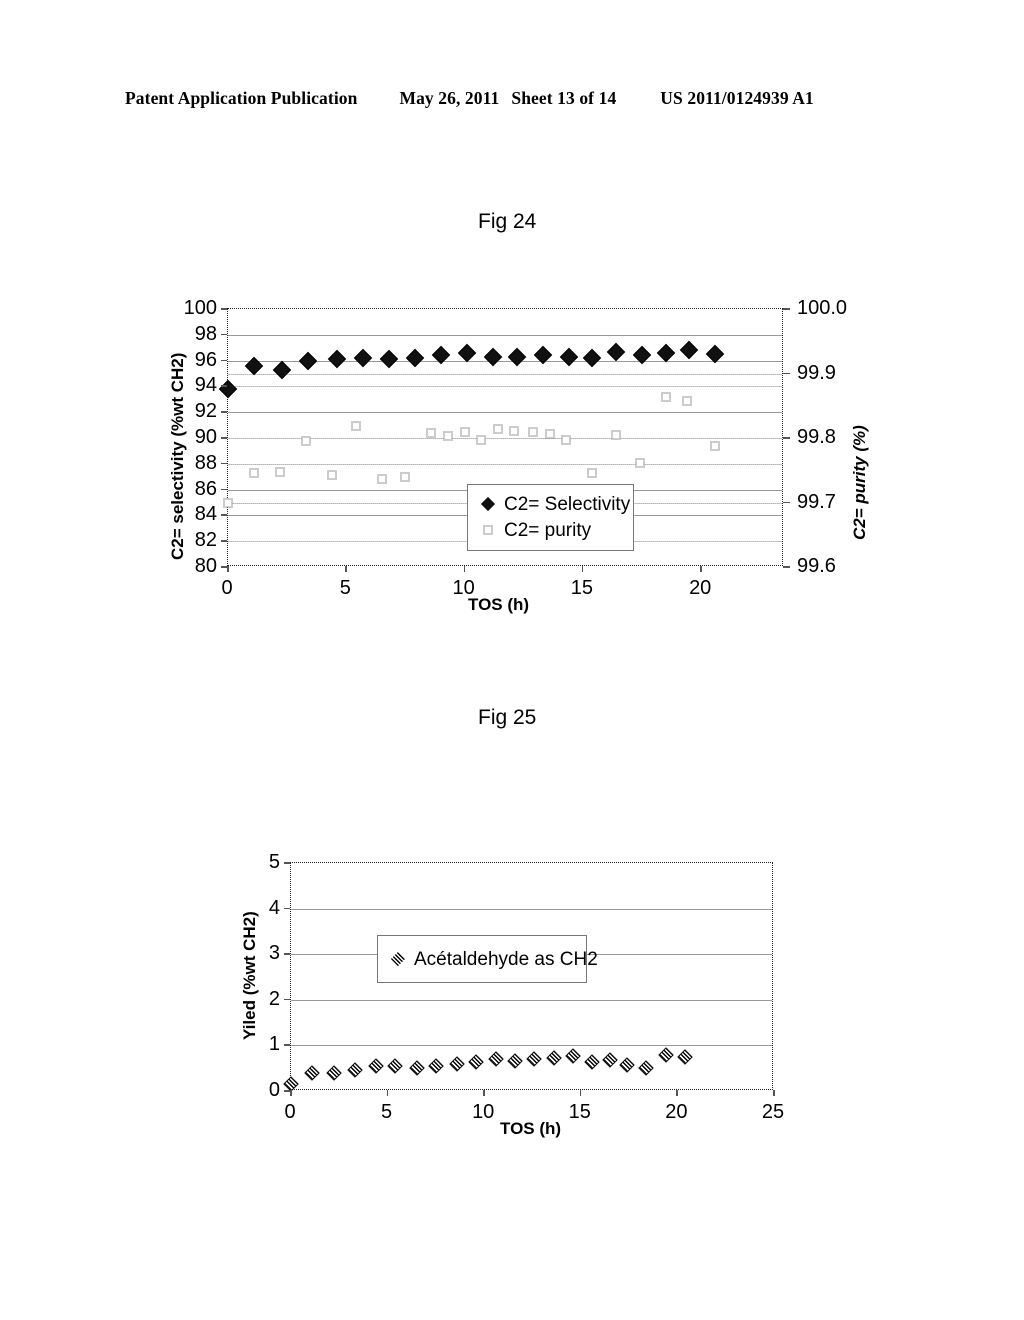 This screenshot has width=1024, height=1320. I want to click on y-axis-title-fig25: Yiled (%wt CH2), so click(249, 975).